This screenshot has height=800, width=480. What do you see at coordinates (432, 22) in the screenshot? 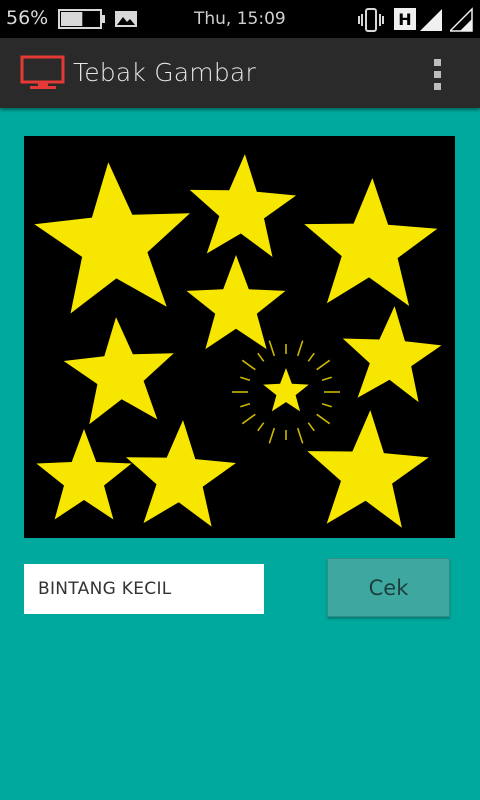
I see `signal-strength-icon` at bounding box center [432, 22].